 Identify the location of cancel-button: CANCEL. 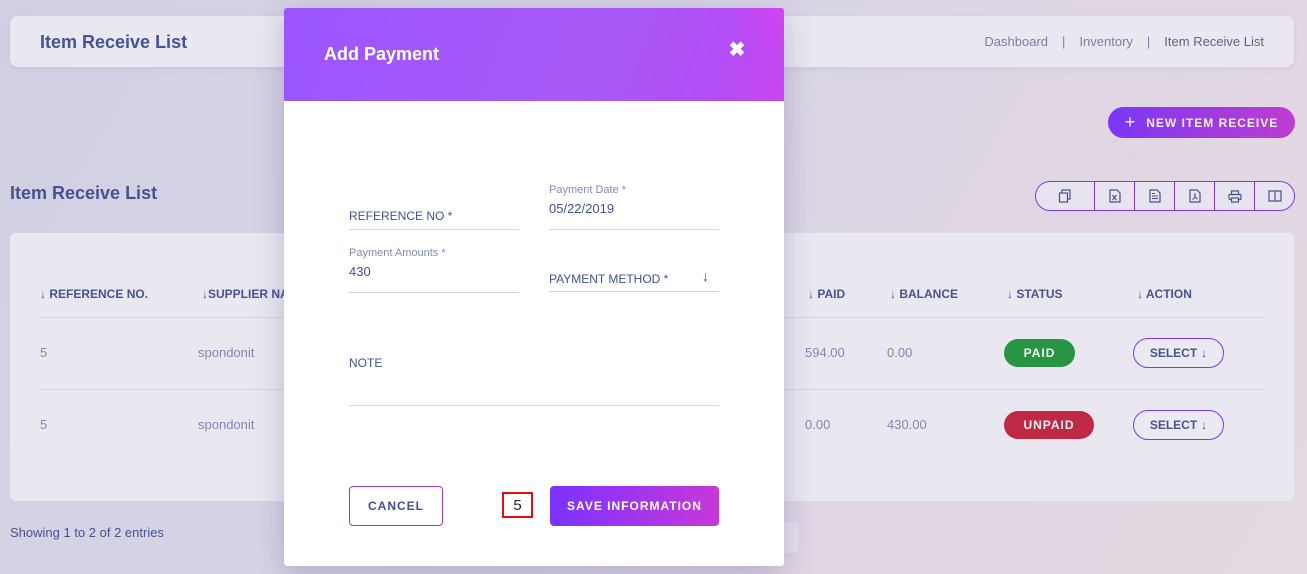
(396, 506).